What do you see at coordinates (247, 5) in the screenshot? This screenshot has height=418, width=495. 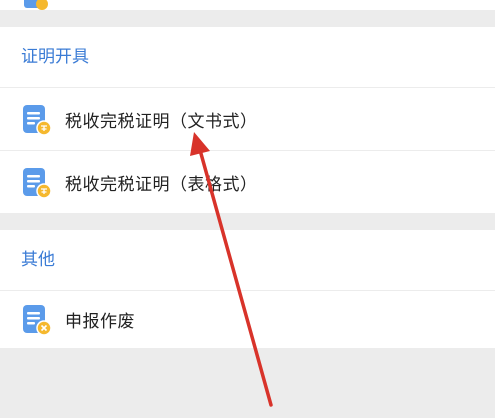 I see `previous-section-card` at bounding box center [247, 5].